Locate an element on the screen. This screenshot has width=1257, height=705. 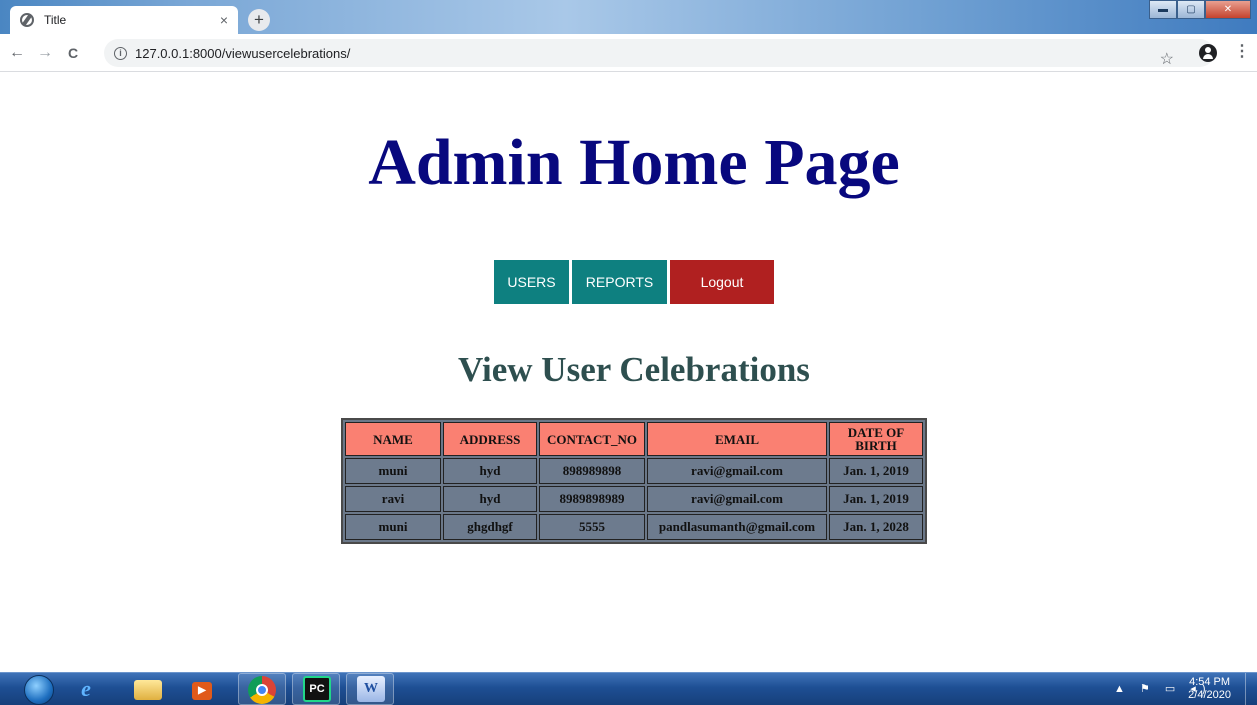
forward-arrow-icon: → is located at coordinates (45, 53).